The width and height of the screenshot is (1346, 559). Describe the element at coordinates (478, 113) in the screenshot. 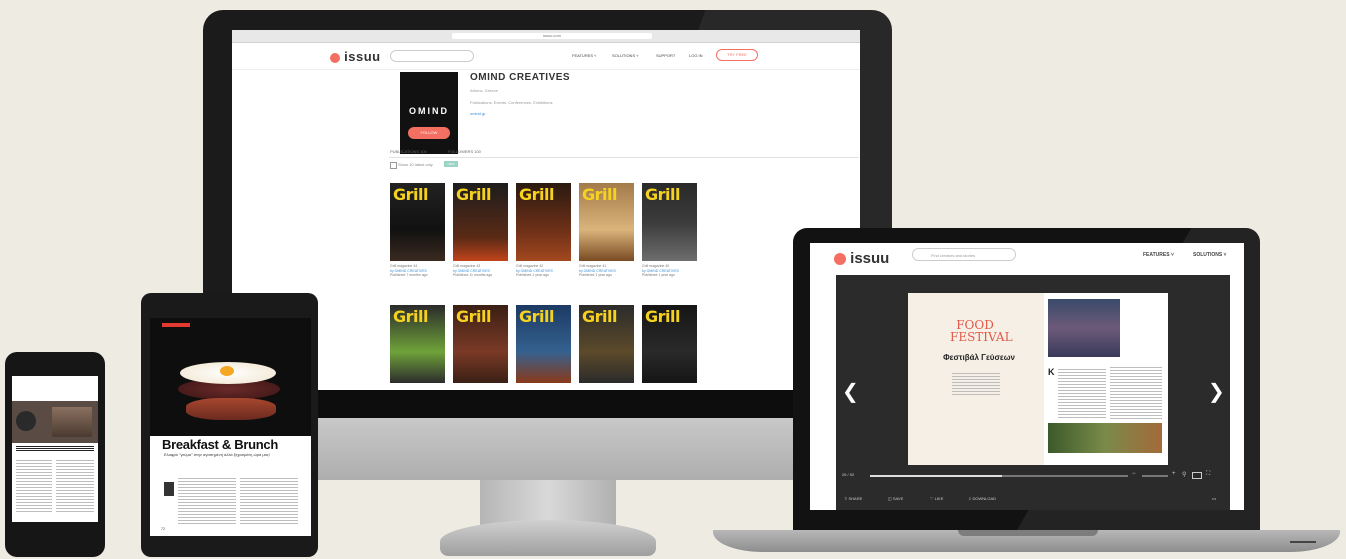

I see `publisher-website-link: omind.gr` at that location.